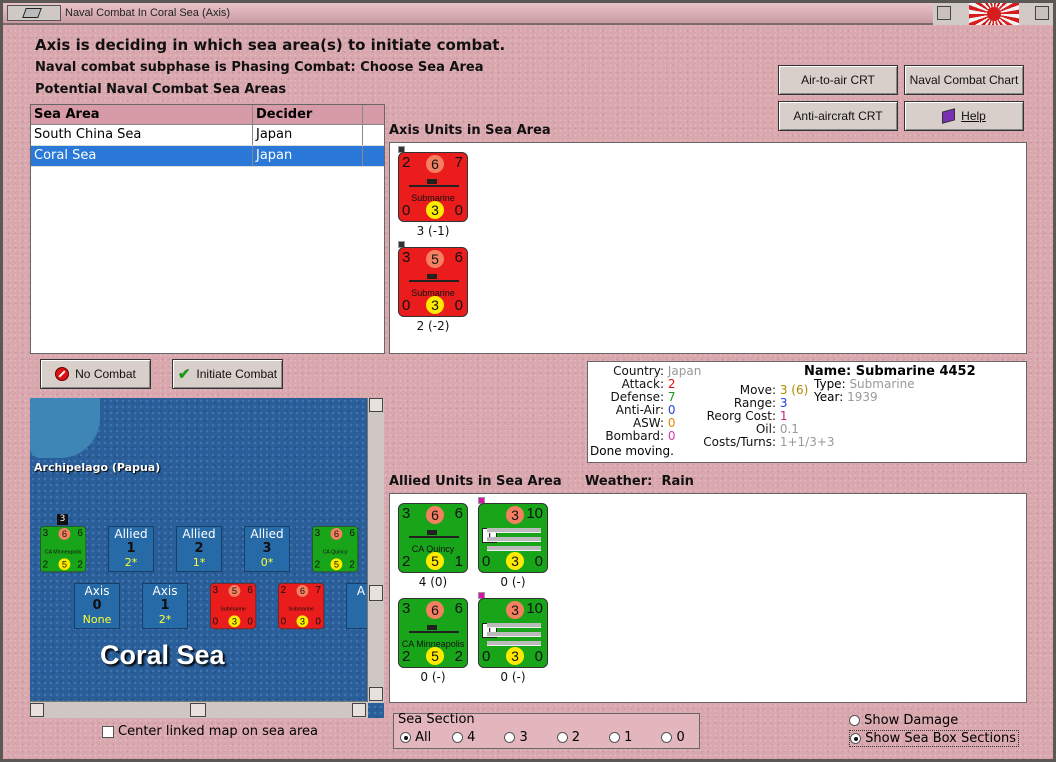  Describe the element at coordinates (964, 116) in the screenshot. I see `help-button: Help` at that location.